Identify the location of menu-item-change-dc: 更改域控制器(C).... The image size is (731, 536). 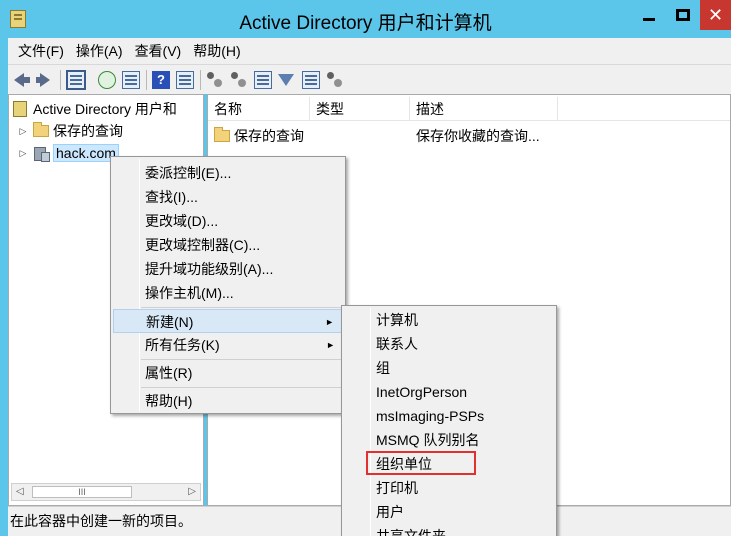
(228, 245).